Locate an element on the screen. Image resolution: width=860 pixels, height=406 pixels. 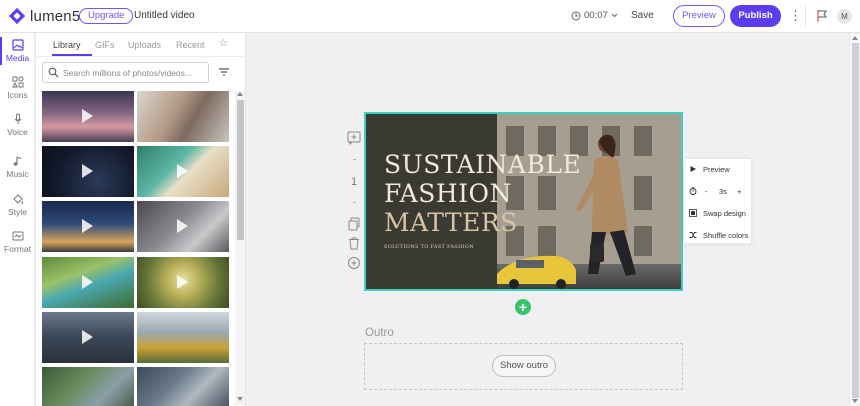
rail-label: Icons is located at coordinates (17, 95).